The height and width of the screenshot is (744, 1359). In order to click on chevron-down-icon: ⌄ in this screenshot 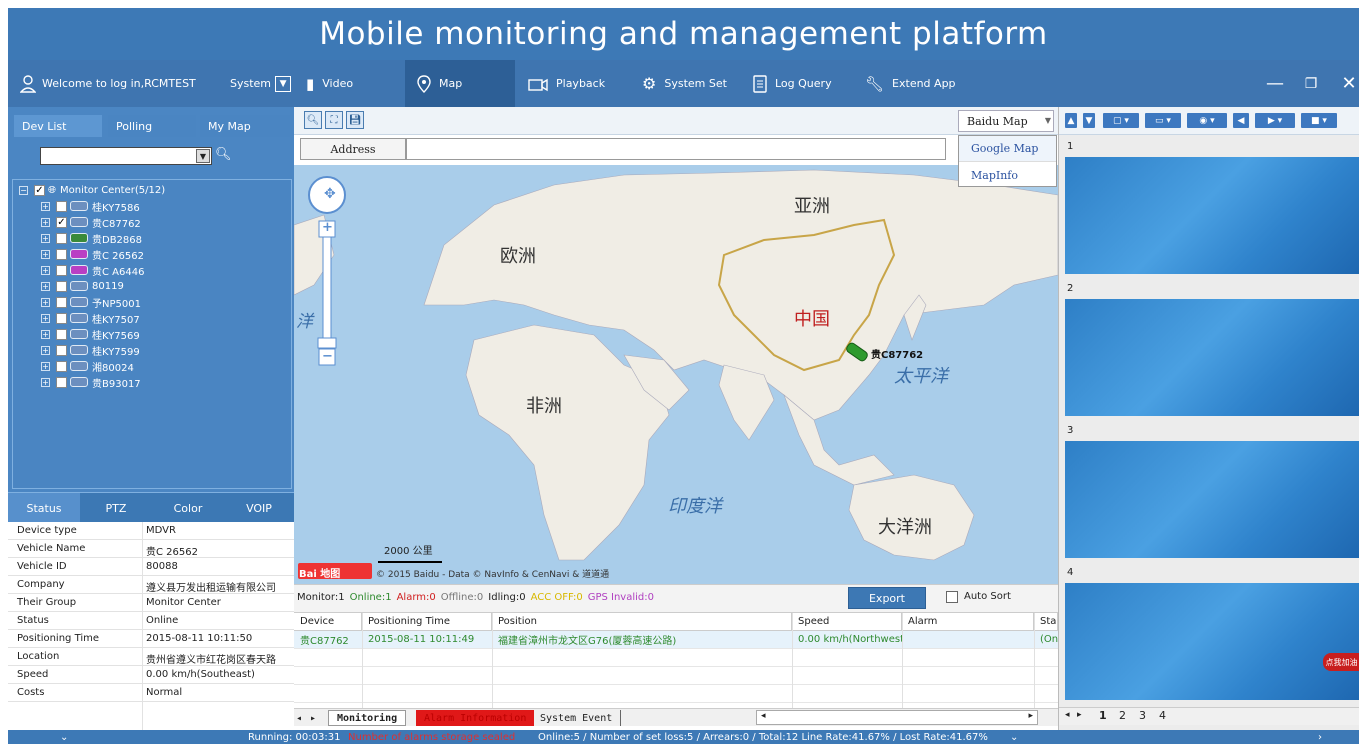, I will do `click(64, 737)`.